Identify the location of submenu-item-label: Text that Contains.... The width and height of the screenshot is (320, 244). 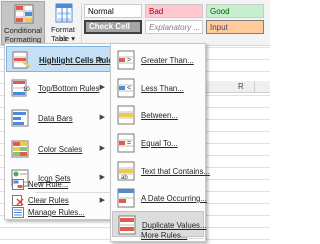
(175, 171).